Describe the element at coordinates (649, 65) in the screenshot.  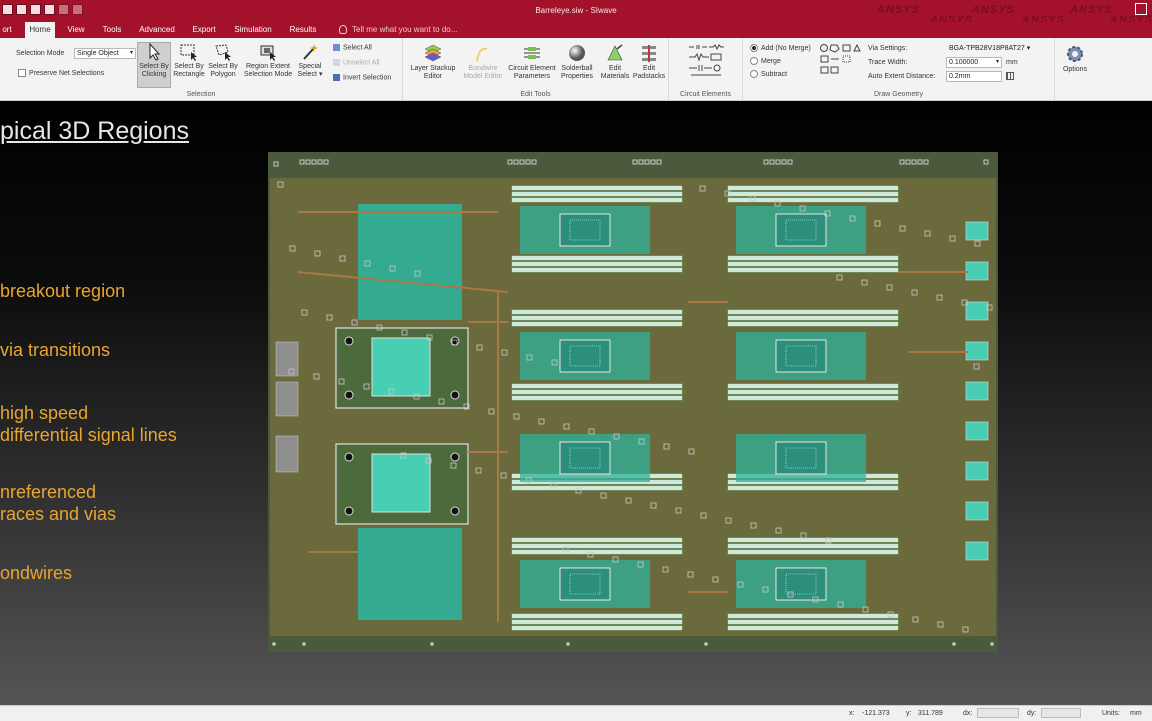
I see `edit-padstacks-button: Edit Padstacks` at that location.